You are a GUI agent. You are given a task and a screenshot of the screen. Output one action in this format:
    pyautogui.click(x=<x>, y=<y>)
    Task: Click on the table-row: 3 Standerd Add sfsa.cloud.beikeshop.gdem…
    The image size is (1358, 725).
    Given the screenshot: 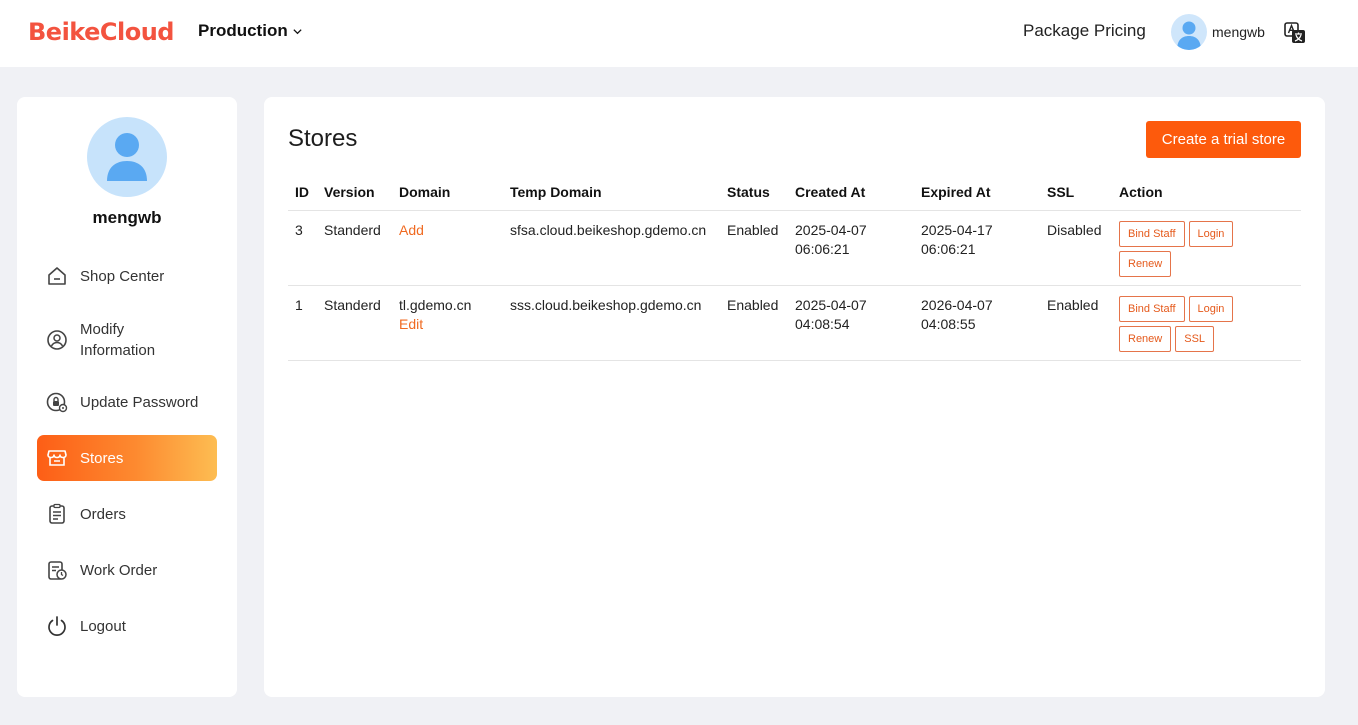 What is the action you would take?
    pyautogui.click(x=794, y=248)
    